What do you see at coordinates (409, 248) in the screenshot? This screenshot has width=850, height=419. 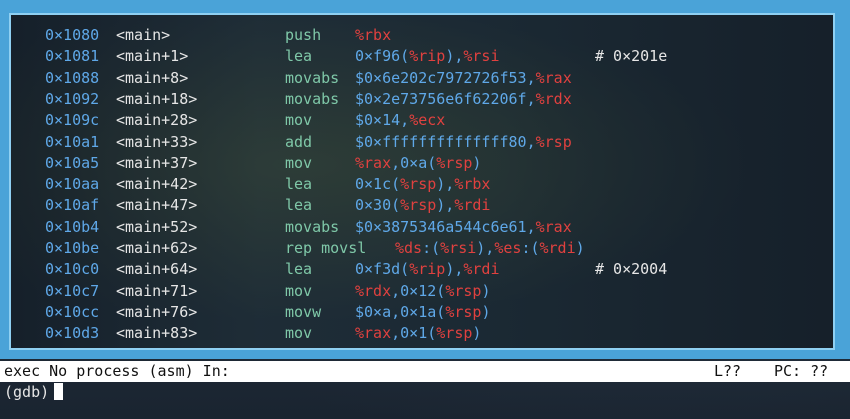 I see `register-token: %ds` at bounding box center [409, 248].